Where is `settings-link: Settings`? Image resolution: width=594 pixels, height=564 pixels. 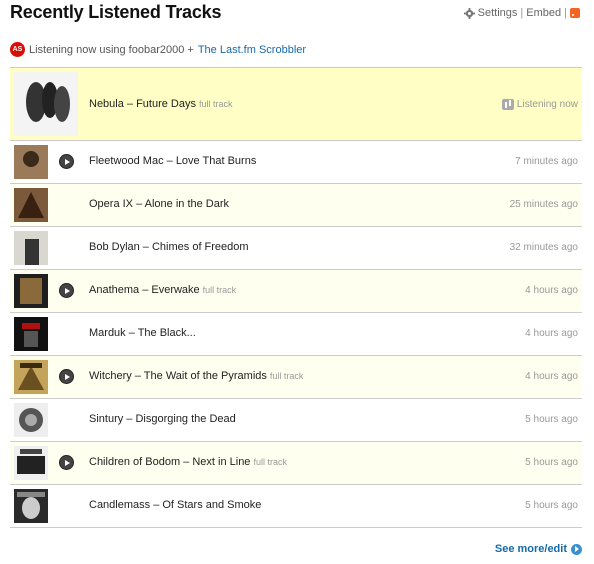 settings-link: Settings is located at coordinates (498, 13).